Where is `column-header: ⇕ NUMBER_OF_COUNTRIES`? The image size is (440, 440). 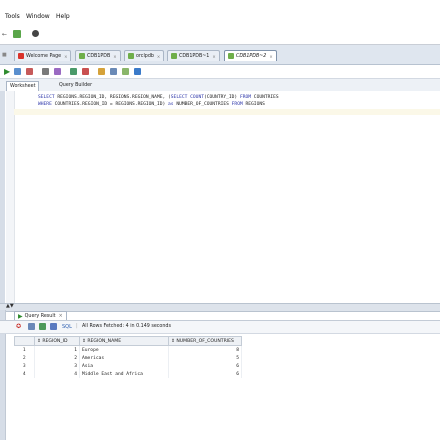
column-header: ⇕ NUMBER_OF_COUNTRIES is located at coordinates (205, 341).